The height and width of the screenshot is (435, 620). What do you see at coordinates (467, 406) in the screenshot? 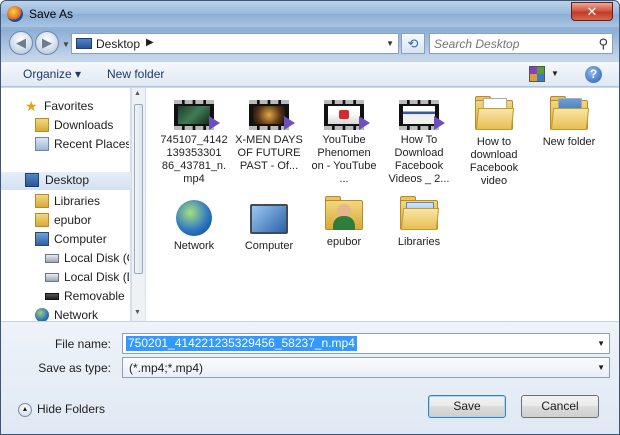
I see `save-button: Save` at bounding box center [467, 406].